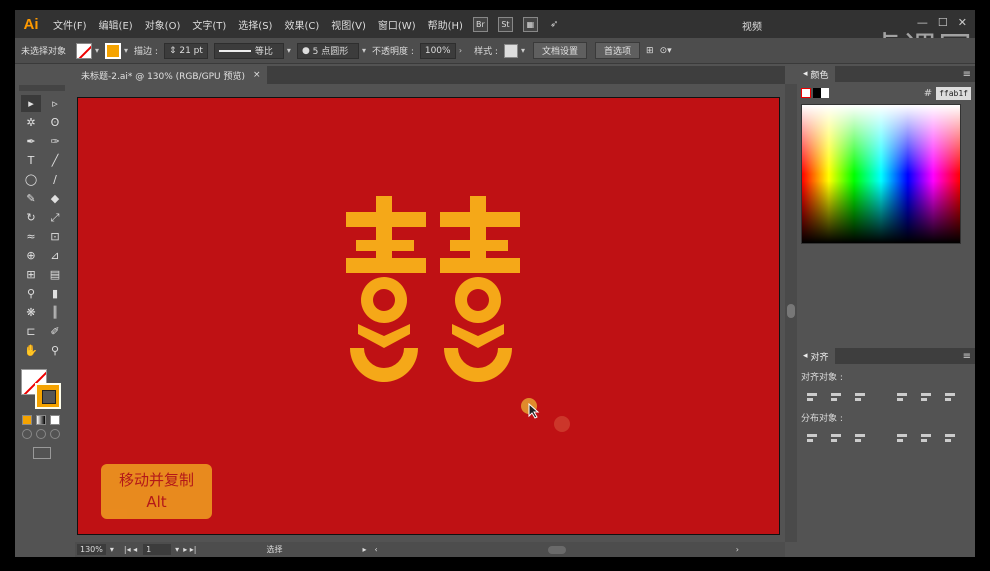  I want to click on fill-swatch, so click(84, 50).